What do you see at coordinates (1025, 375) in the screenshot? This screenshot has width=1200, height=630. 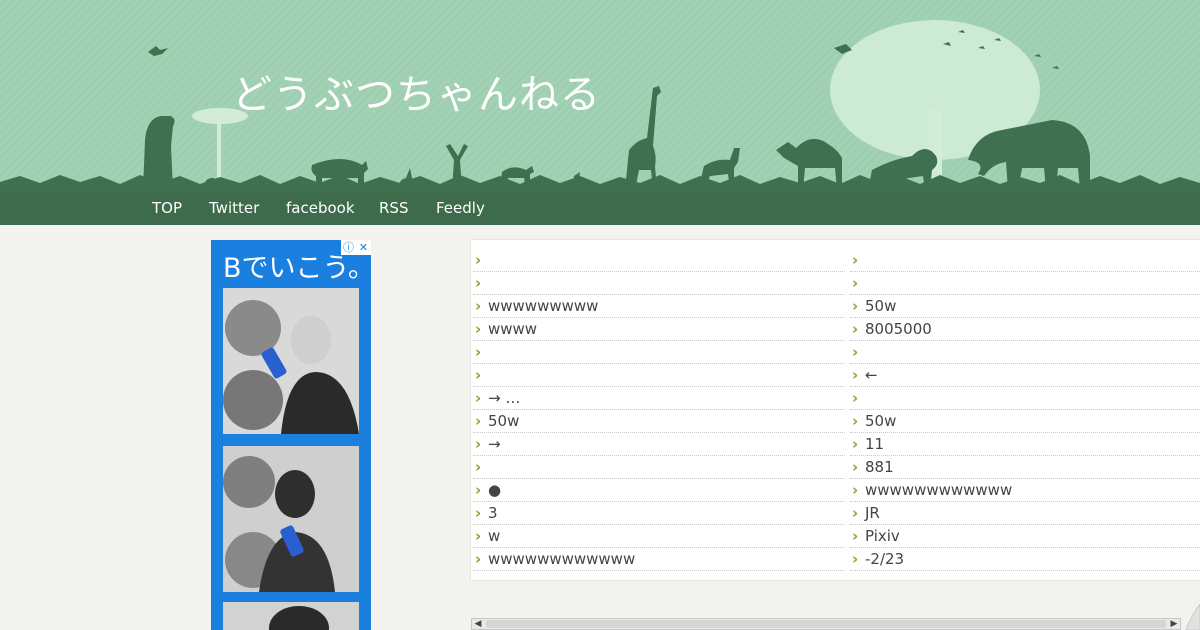 I see `article-row-right: › ←` at bounding box center [1025, 375].